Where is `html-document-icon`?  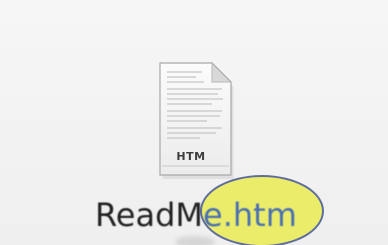
html-document-icon is located at coordinates (194, 121).